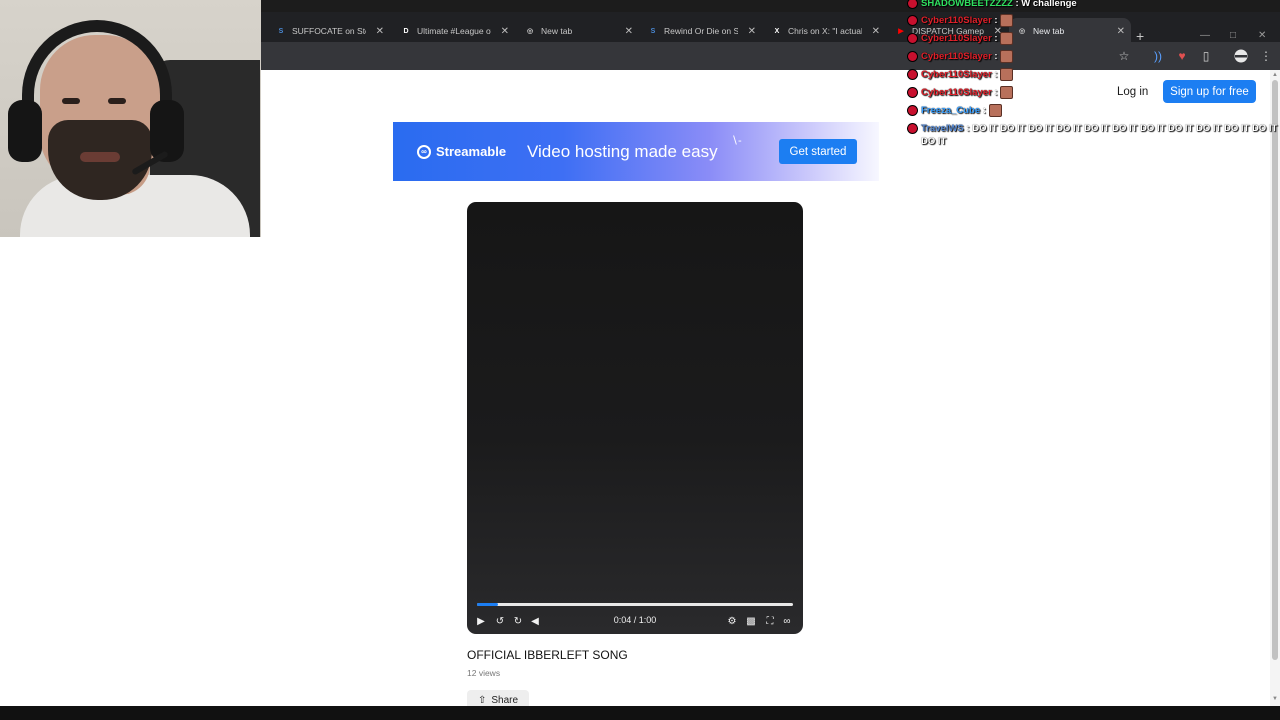 The image size is (1280, 720). What do you see at coordinates (736, 141) in the screenshot?
I see `sparkle-icon: ∖‐` at bounding box center [736, 141].